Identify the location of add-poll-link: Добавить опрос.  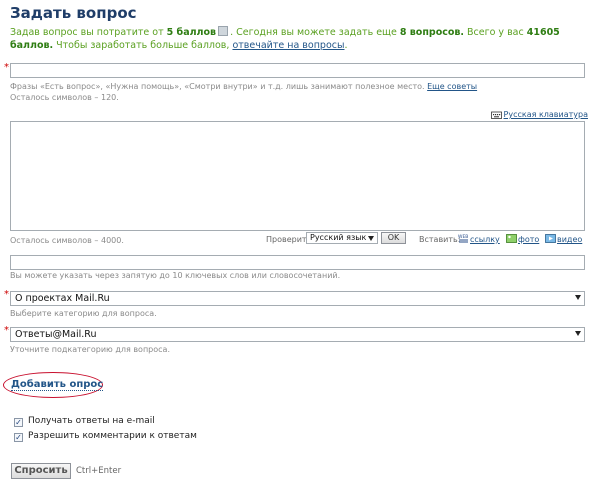
(57, 385).